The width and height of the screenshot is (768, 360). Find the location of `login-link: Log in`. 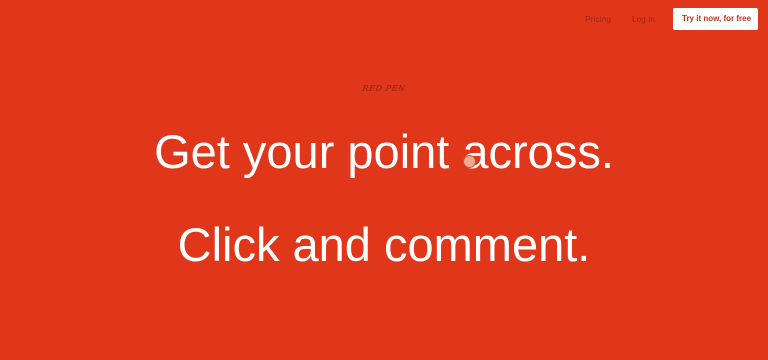

login-link: Log in is located at coordinates (643, 19).